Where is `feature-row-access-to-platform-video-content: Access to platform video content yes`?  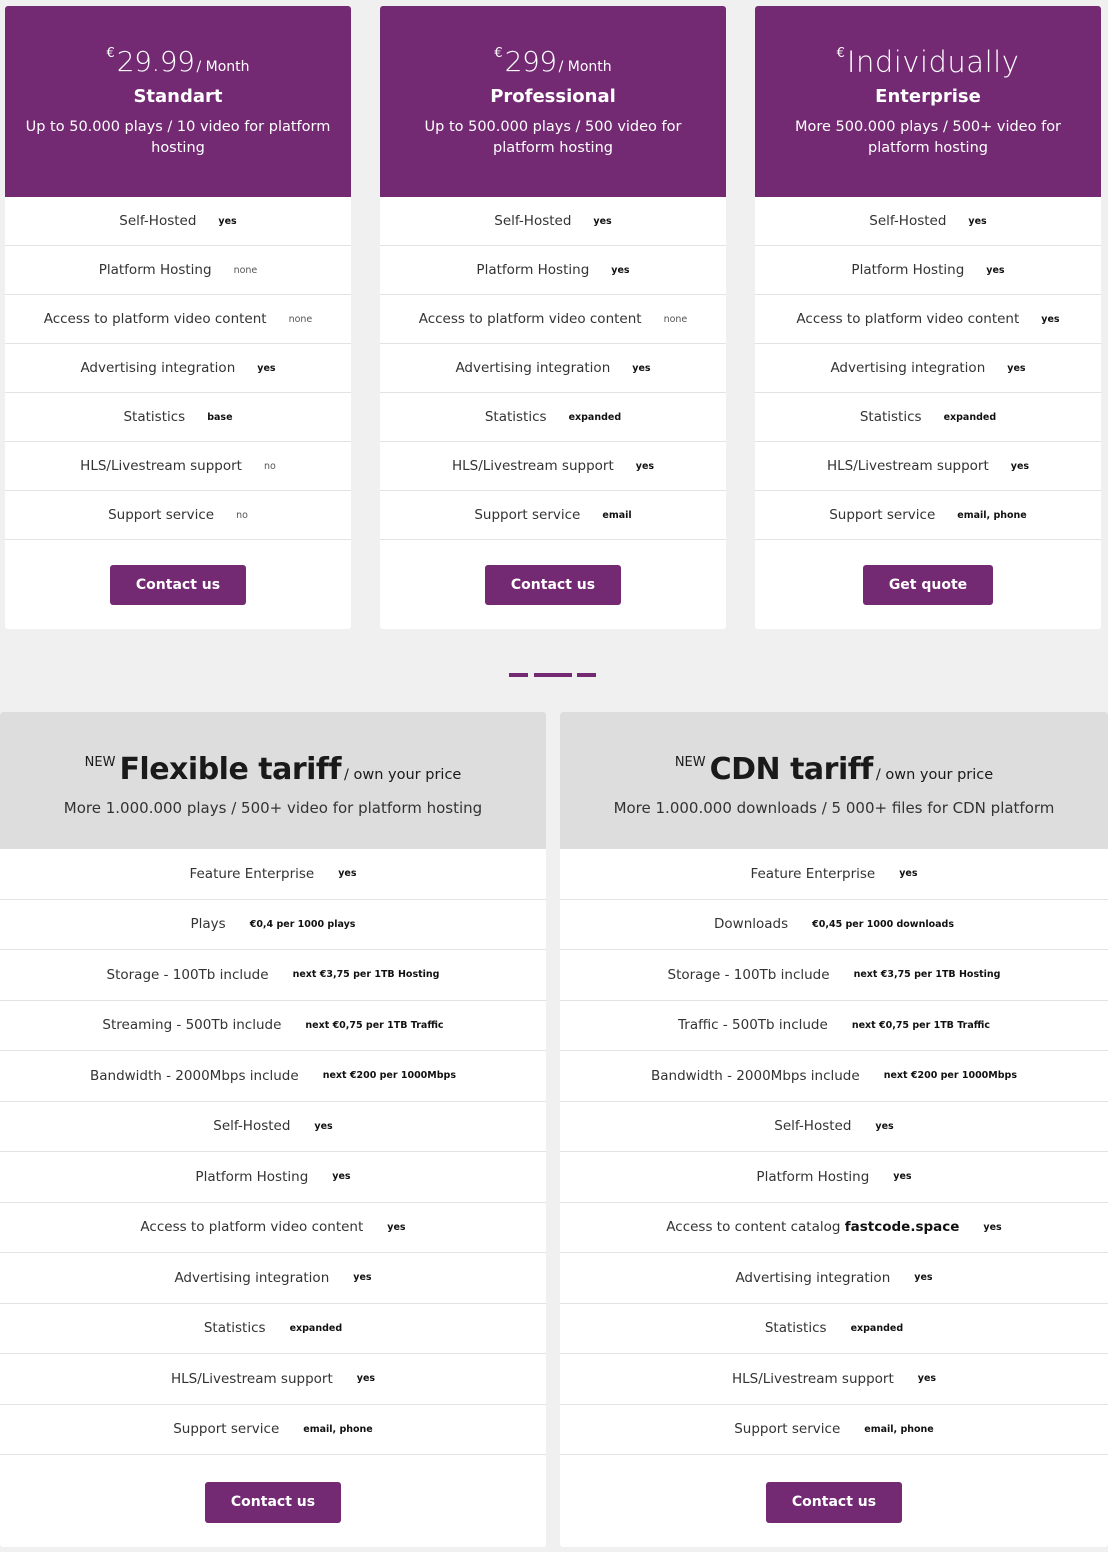 feature-row-access-to-platform-video-content: Access to platform video content yes is located at coordinates (273, 1228).